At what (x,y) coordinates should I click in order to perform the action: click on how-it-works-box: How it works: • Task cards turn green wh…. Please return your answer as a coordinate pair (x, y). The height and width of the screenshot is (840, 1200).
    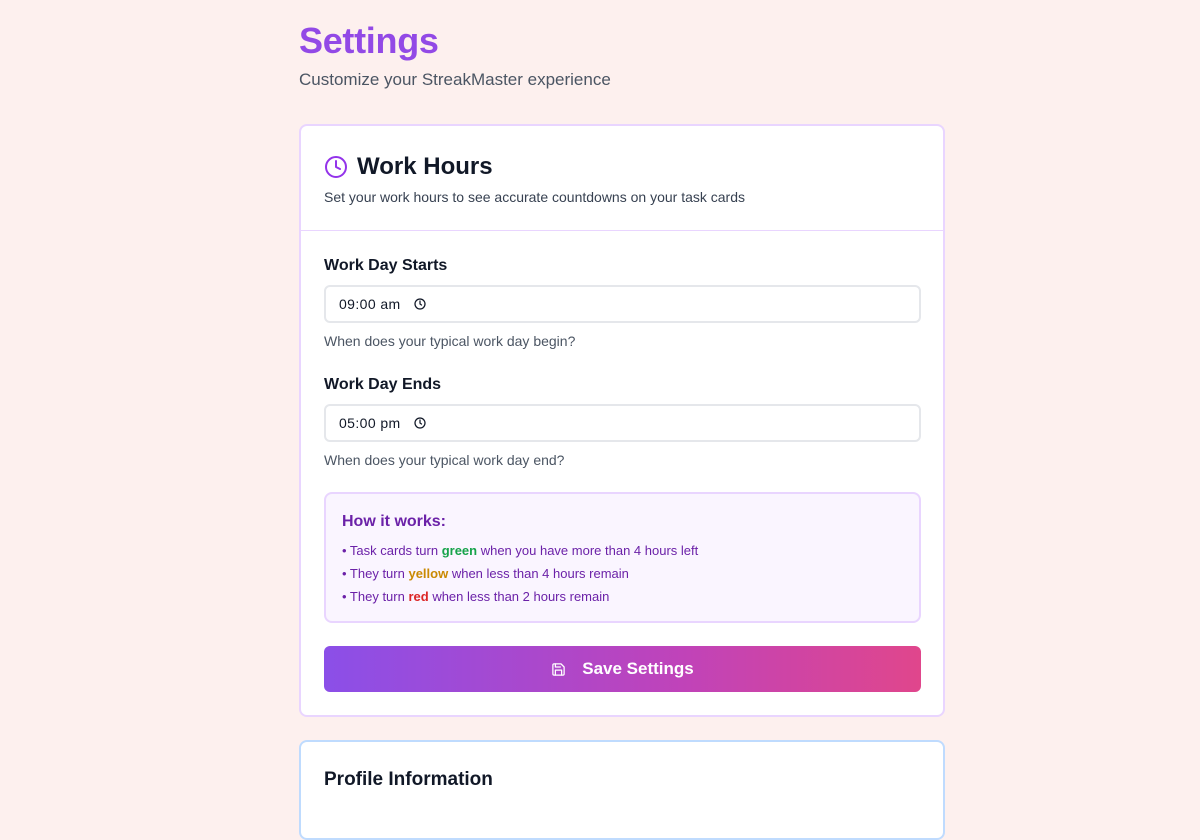
    Looking at the image, I should click on (622, 557).